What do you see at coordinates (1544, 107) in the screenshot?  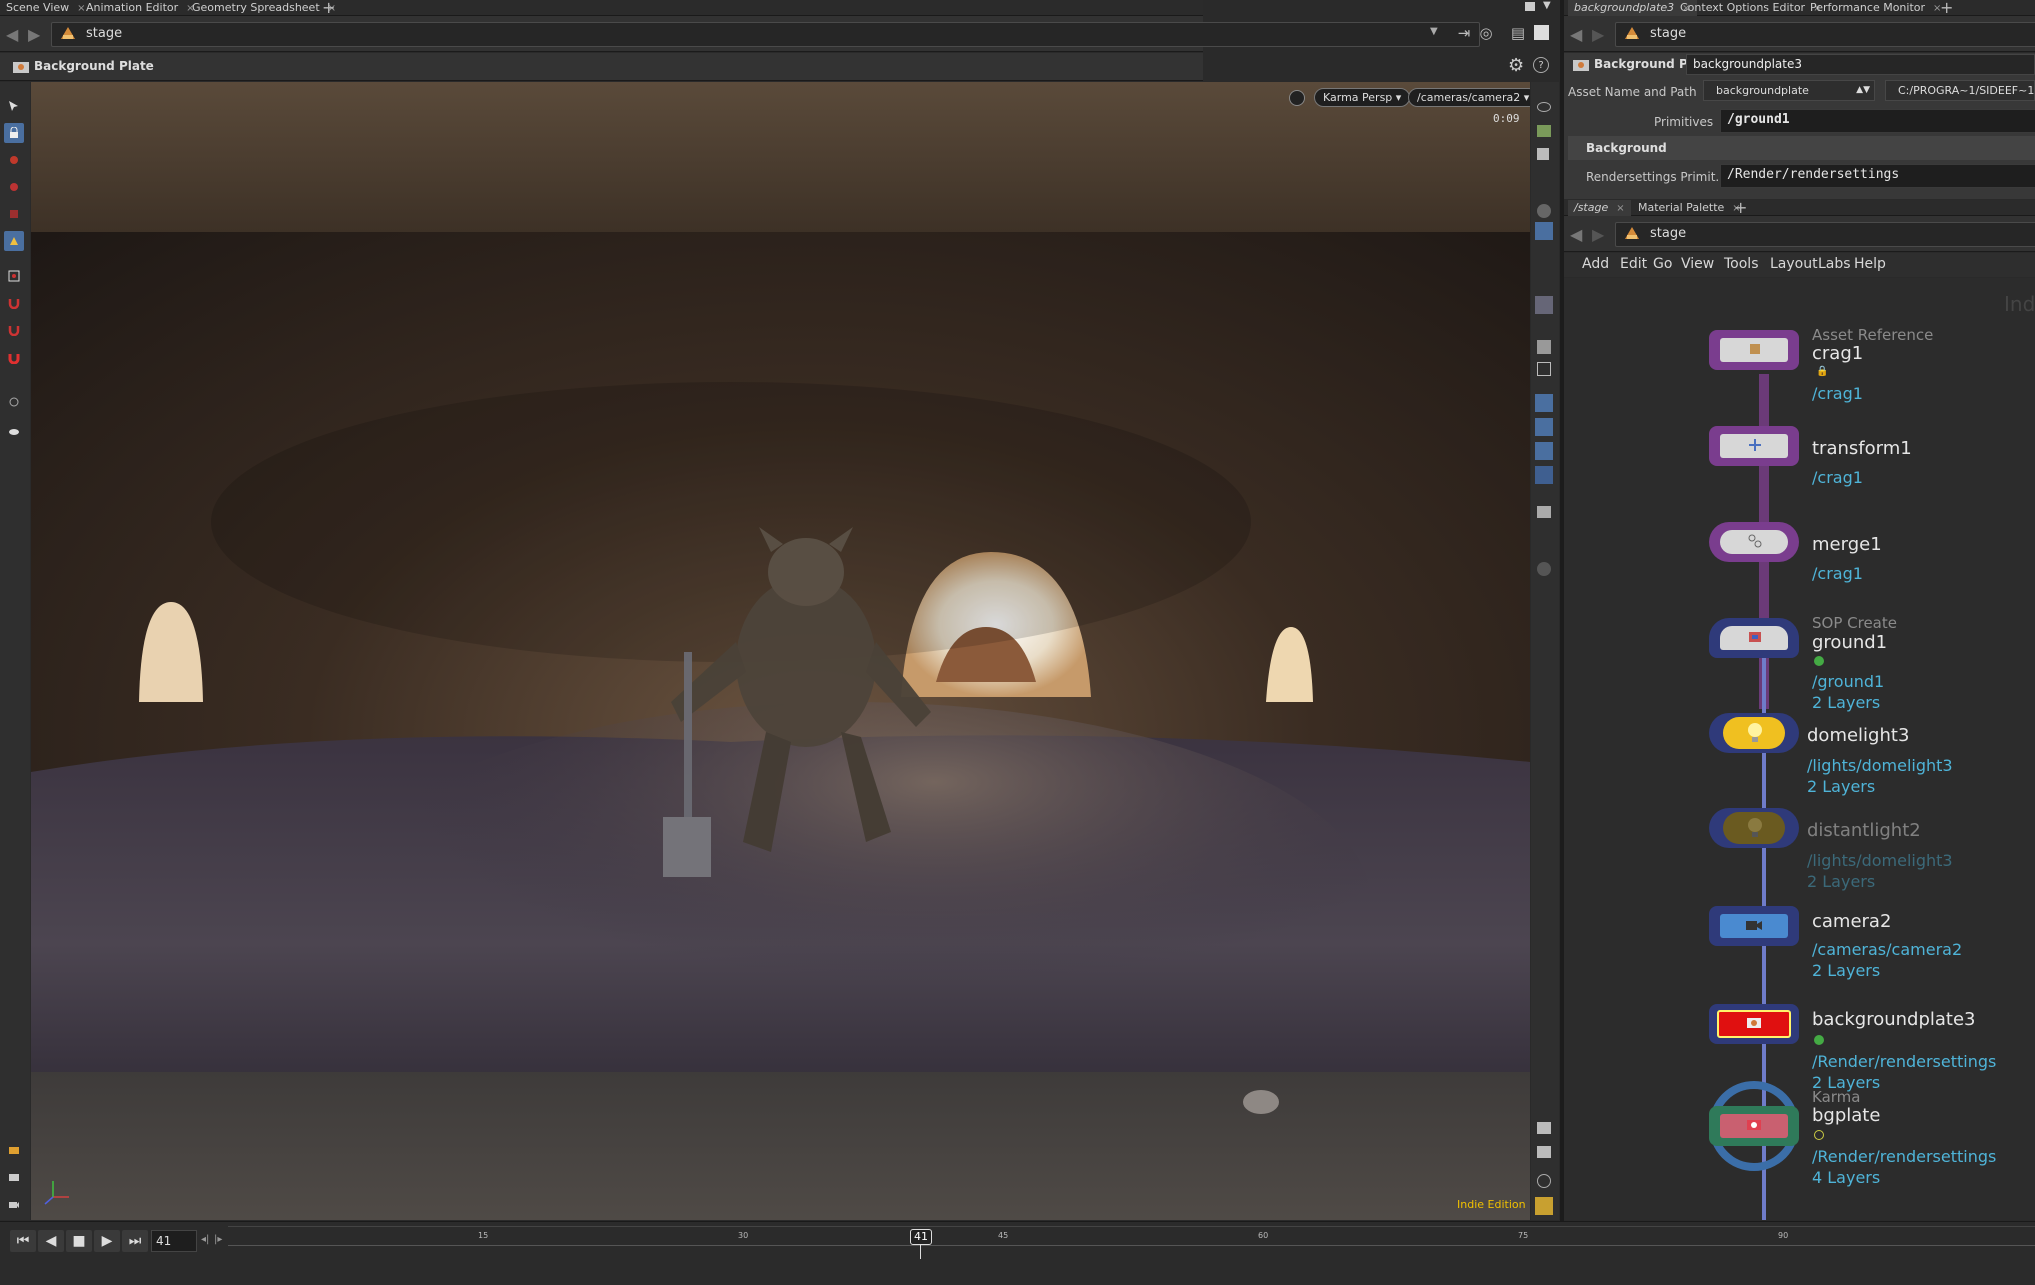 I see `eye-icon` at bounding box center [1544, 107].